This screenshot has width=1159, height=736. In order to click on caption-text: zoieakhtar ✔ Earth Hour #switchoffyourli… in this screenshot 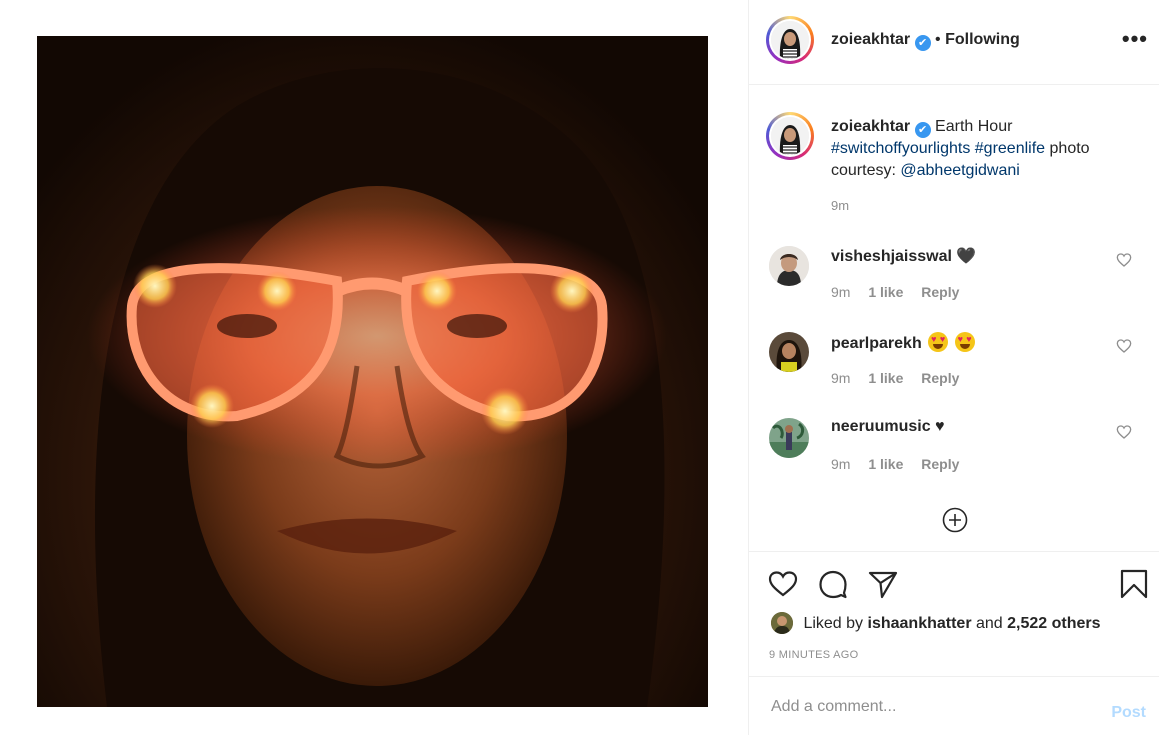, I will do `click(986, 149)`.